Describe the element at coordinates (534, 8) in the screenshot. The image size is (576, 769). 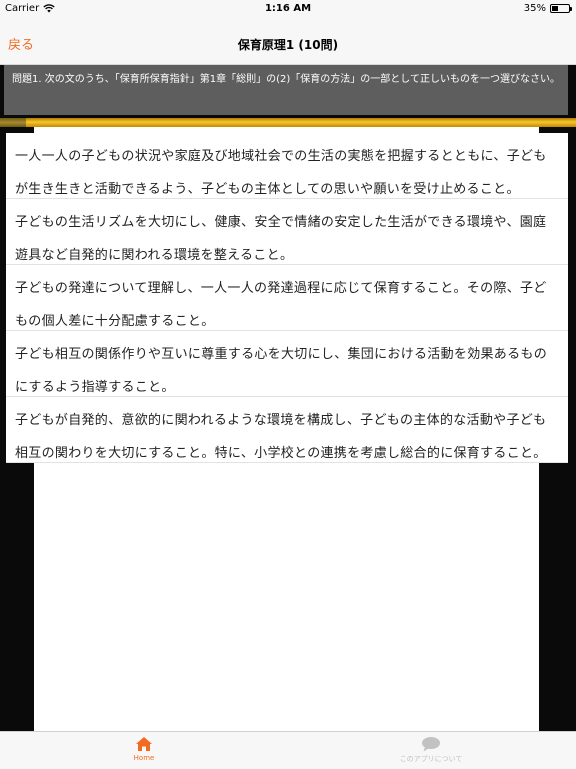
I see `battery-percent: 35%` at that location.